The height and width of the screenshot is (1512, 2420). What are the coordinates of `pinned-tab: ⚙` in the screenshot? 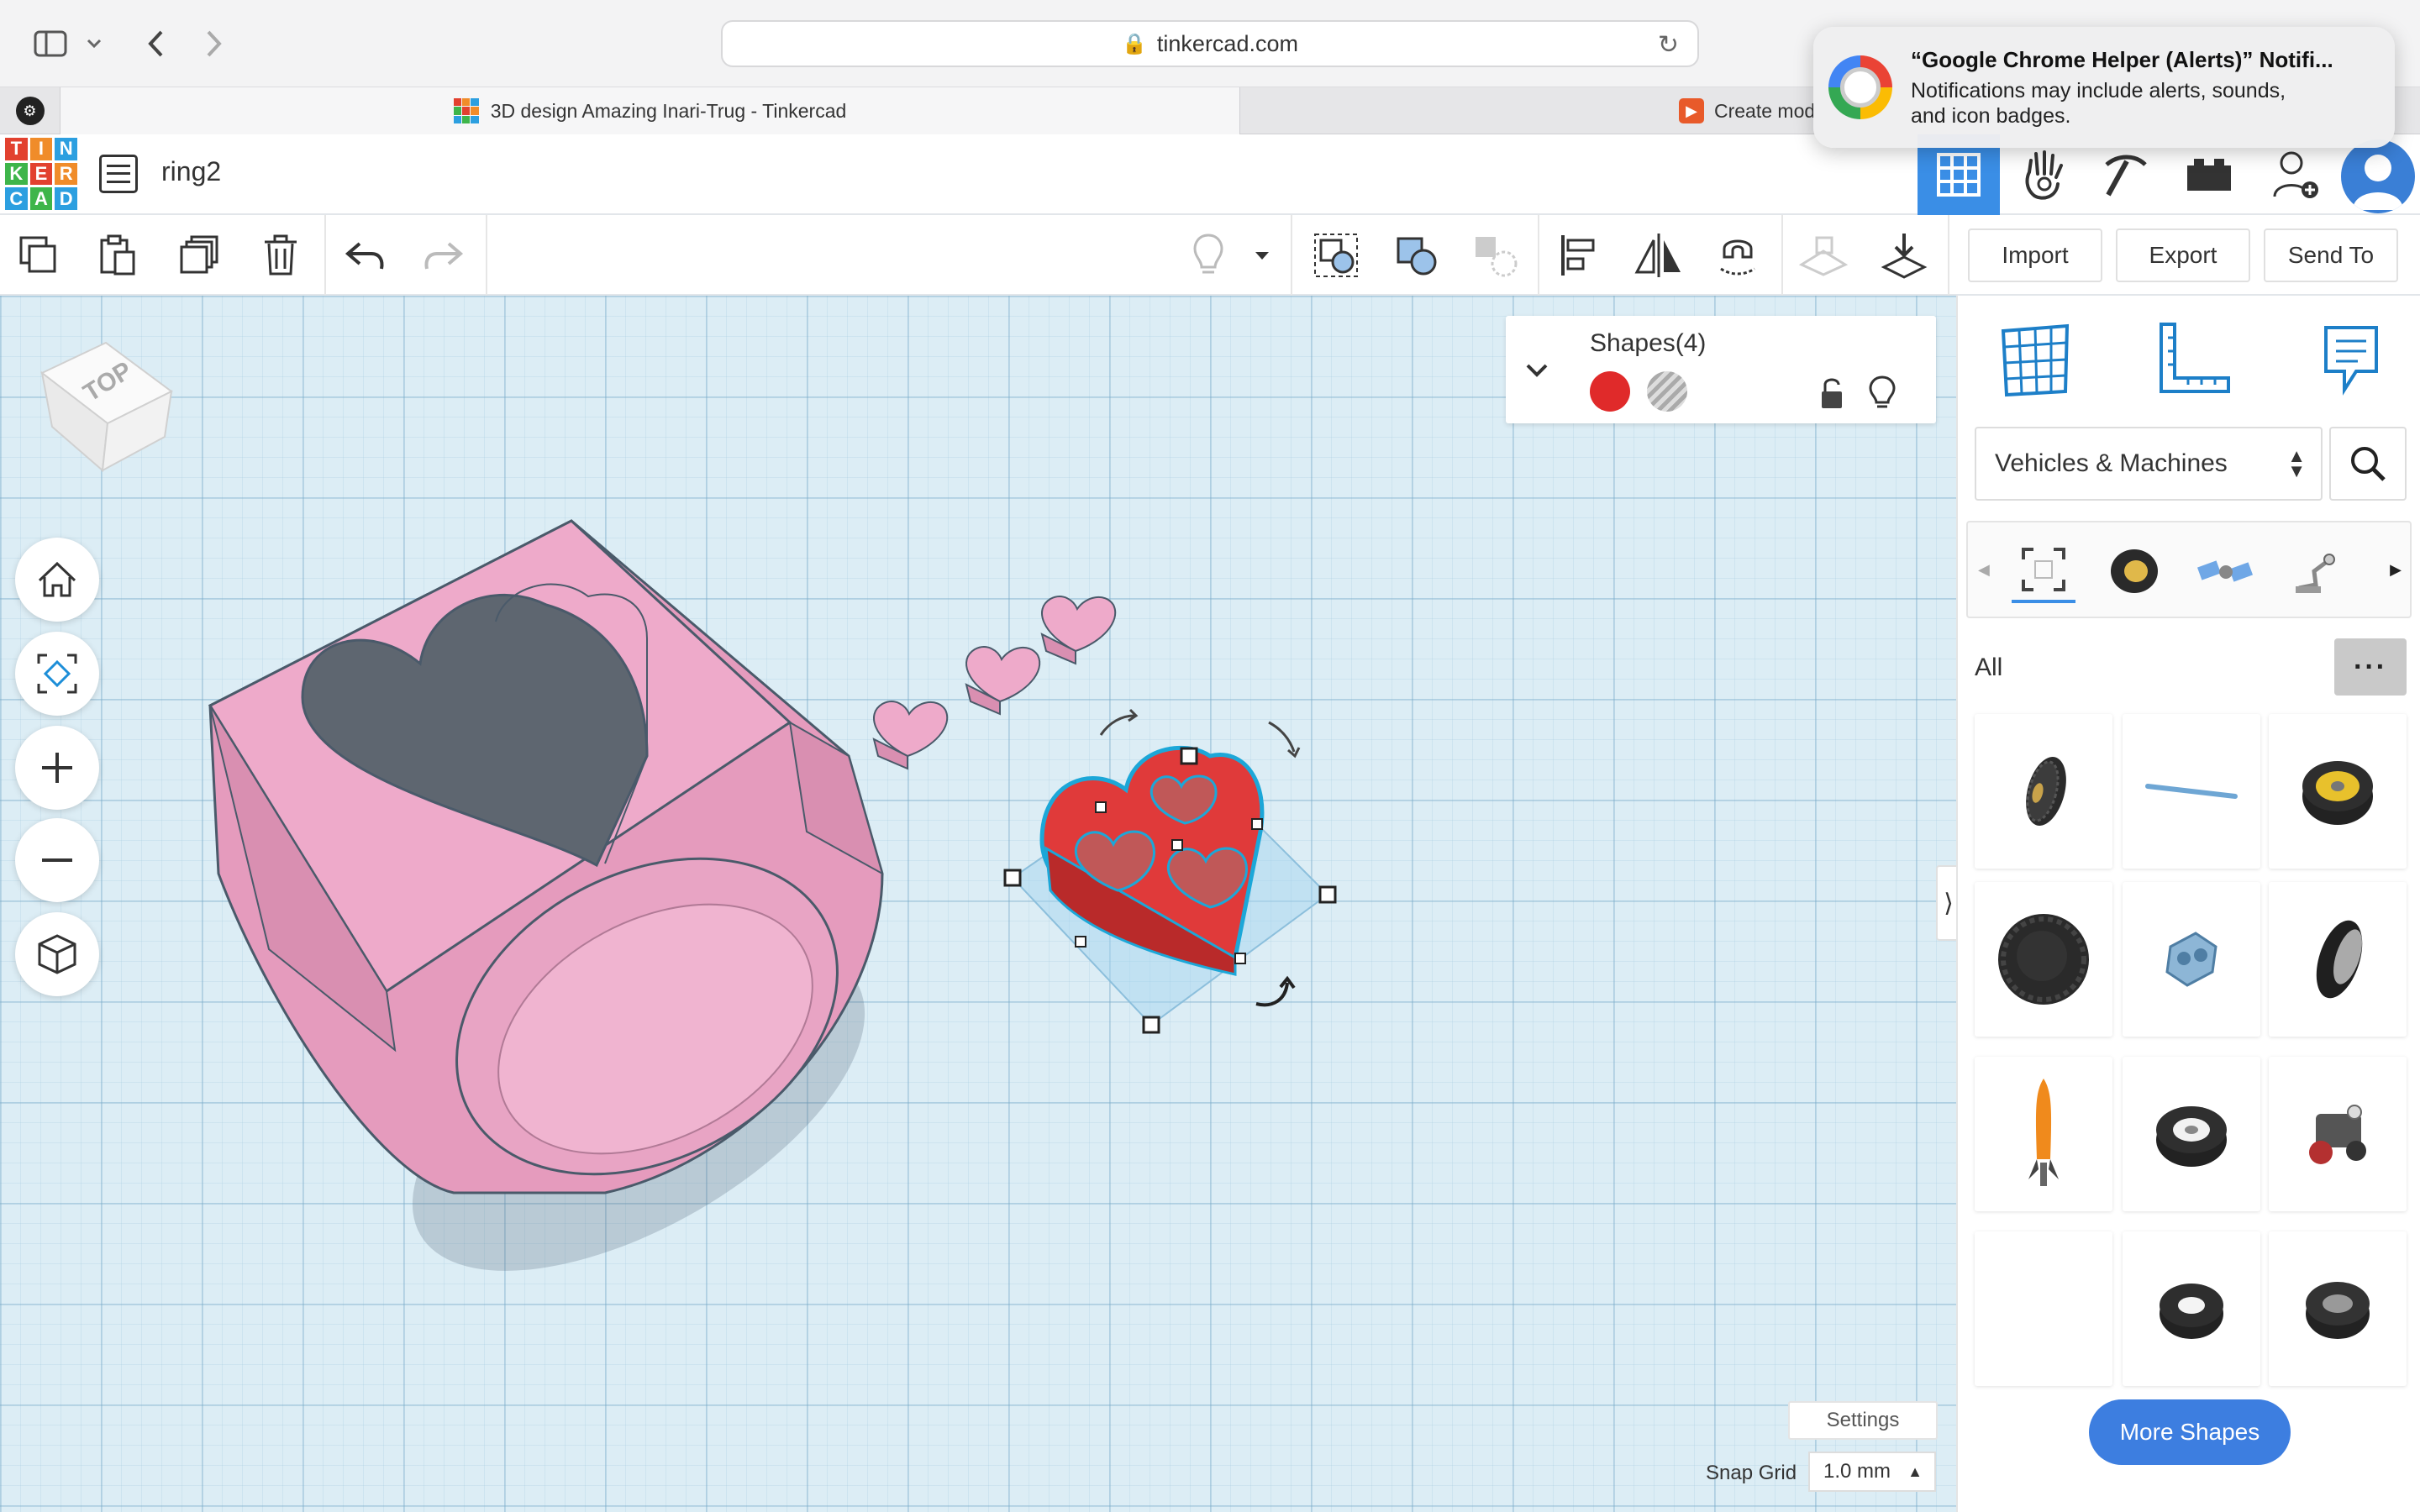 It's located at (30, 110).